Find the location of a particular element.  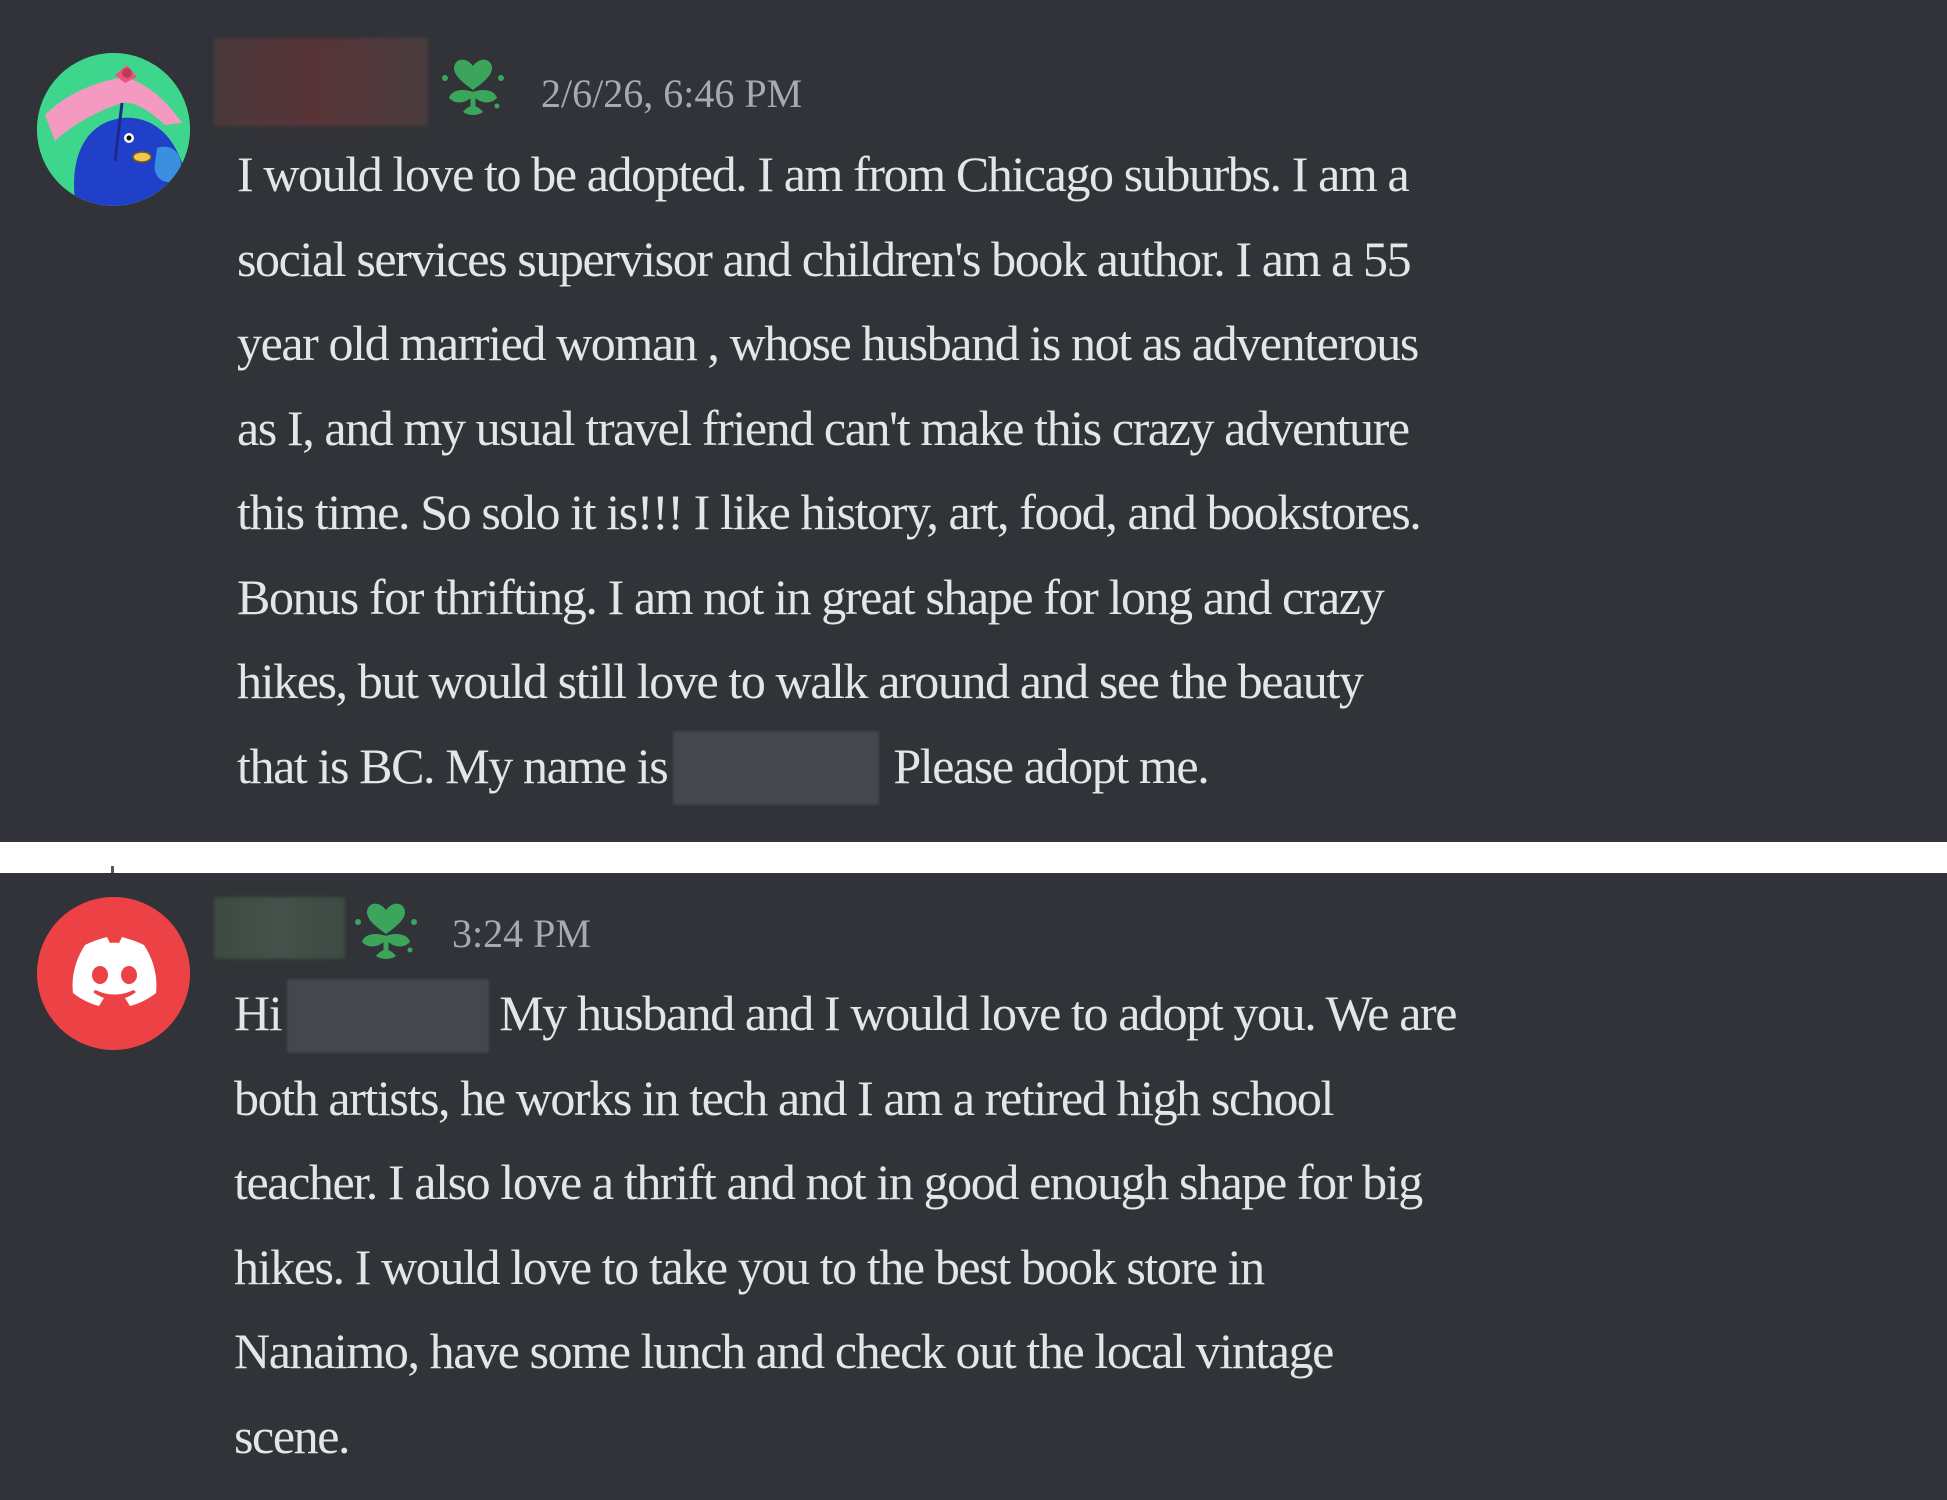

message-text: Please adopt me. is located at coordinates (1051, 765).